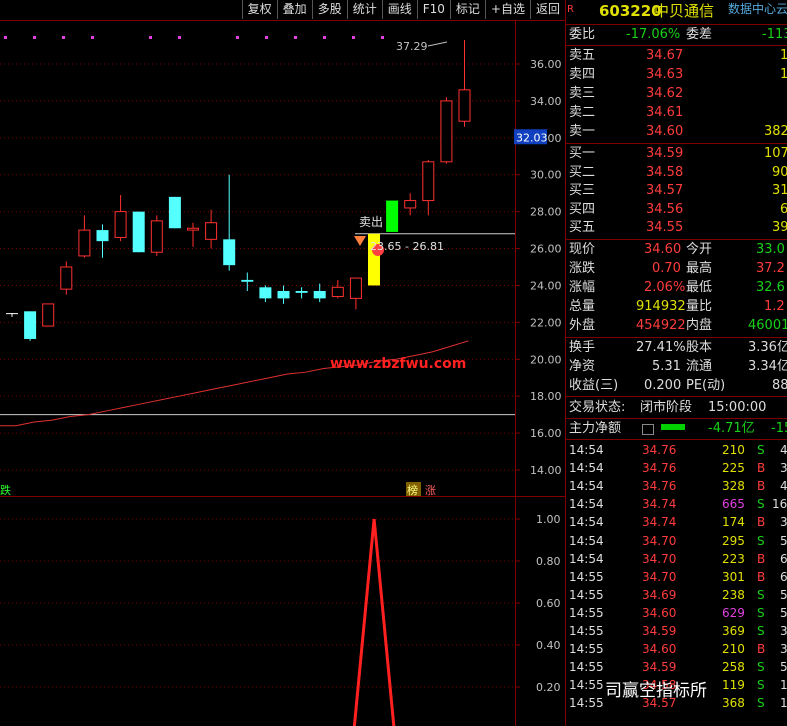  I want to click on bid-volume: 90, so click(779, 172).